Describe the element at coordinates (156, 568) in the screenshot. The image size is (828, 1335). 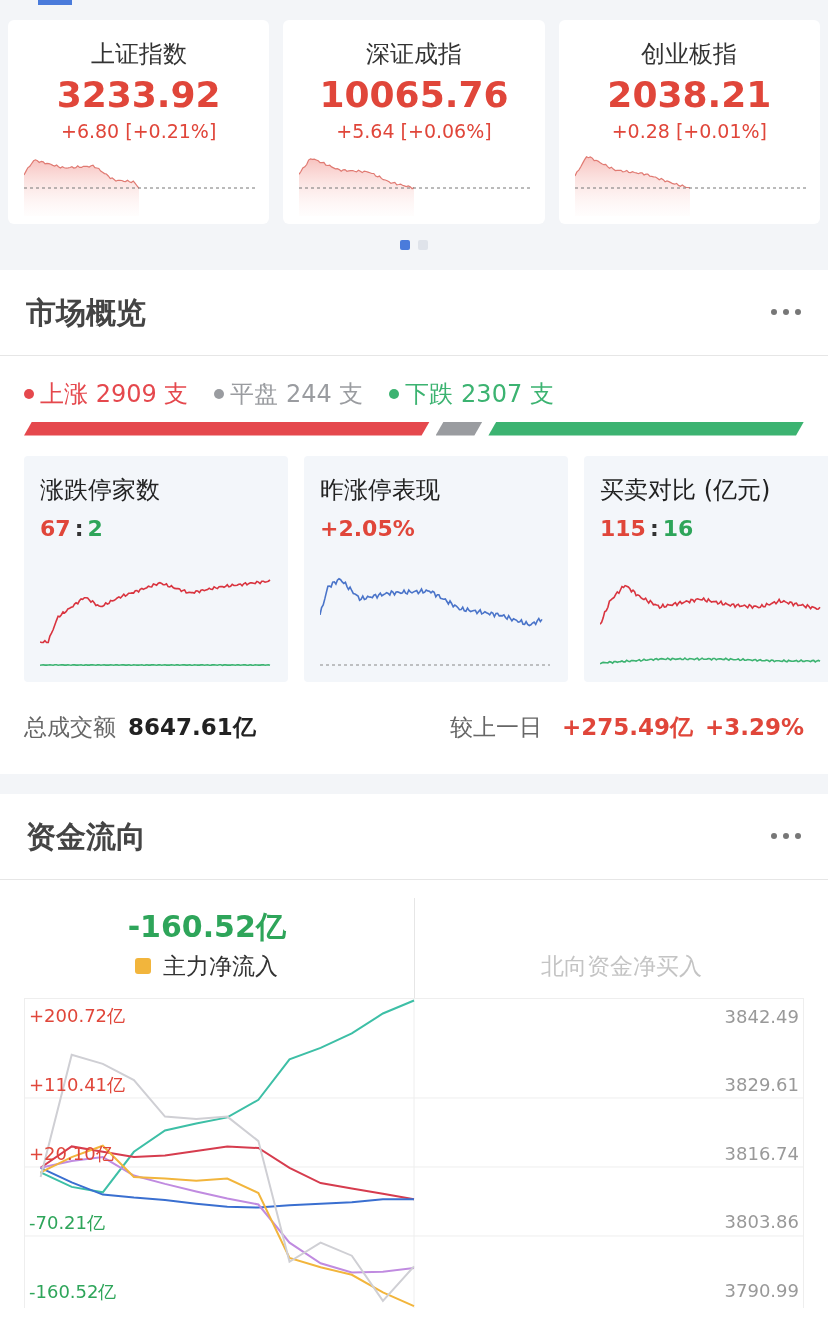
I see `stat-tile: 涨跌停家数 67 : 2` at that location.